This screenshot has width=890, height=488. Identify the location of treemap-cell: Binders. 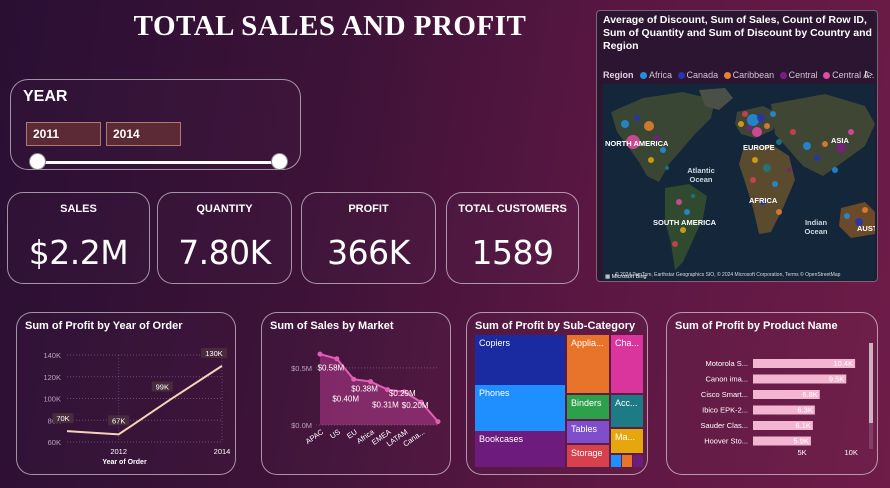
(588, 407).